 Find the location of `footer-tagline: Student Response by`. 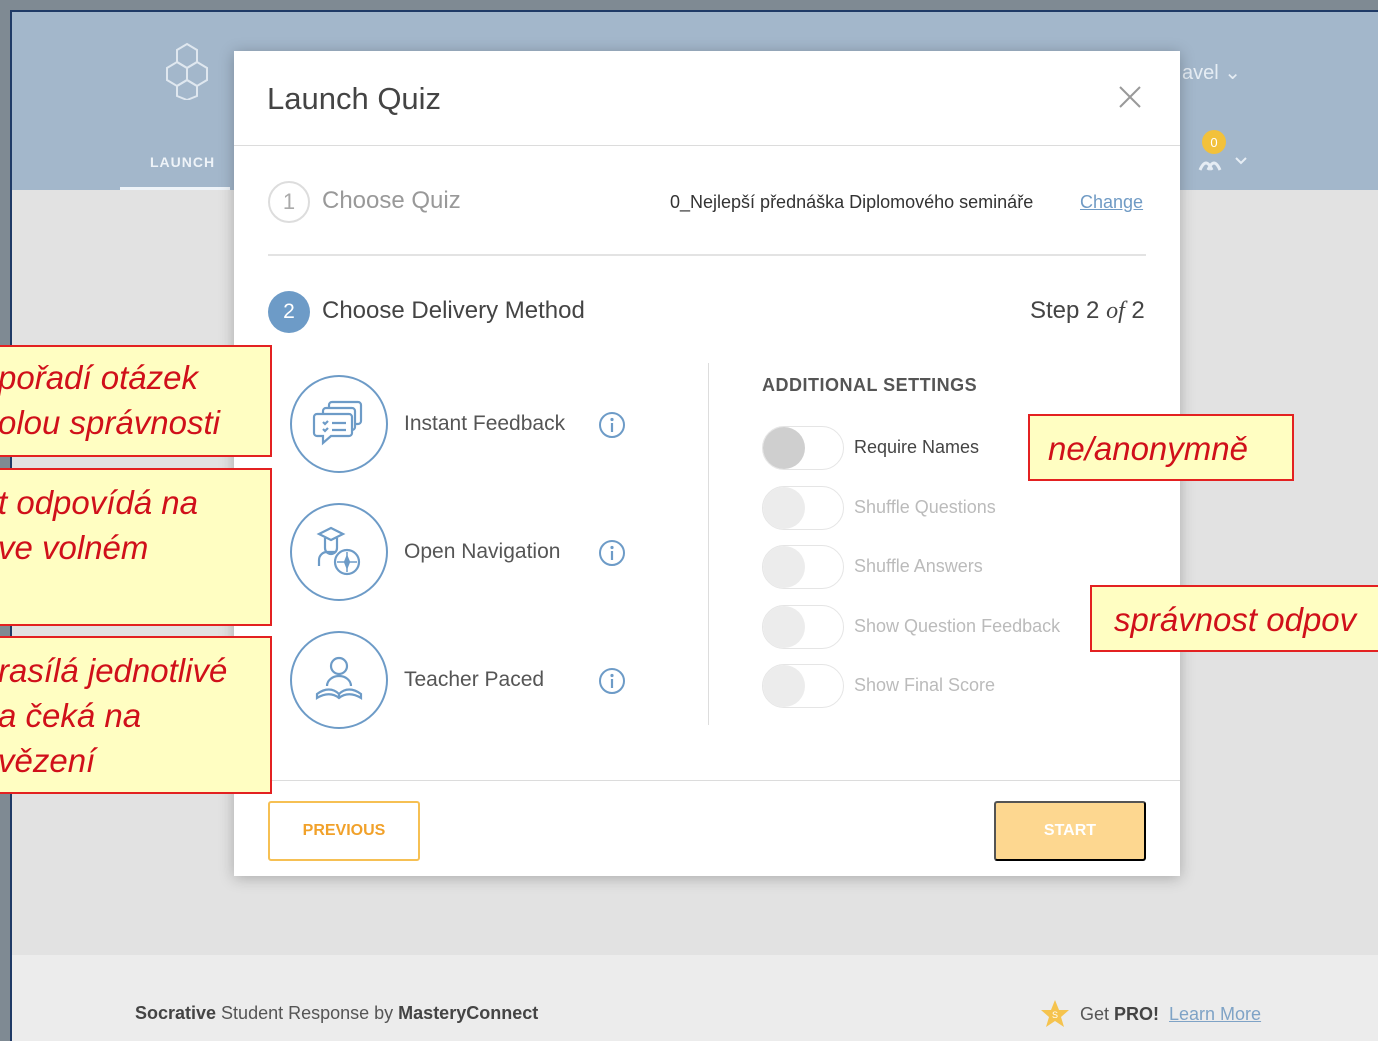

footer-tagline: Student Response by is located at coordinates (307, 1013).